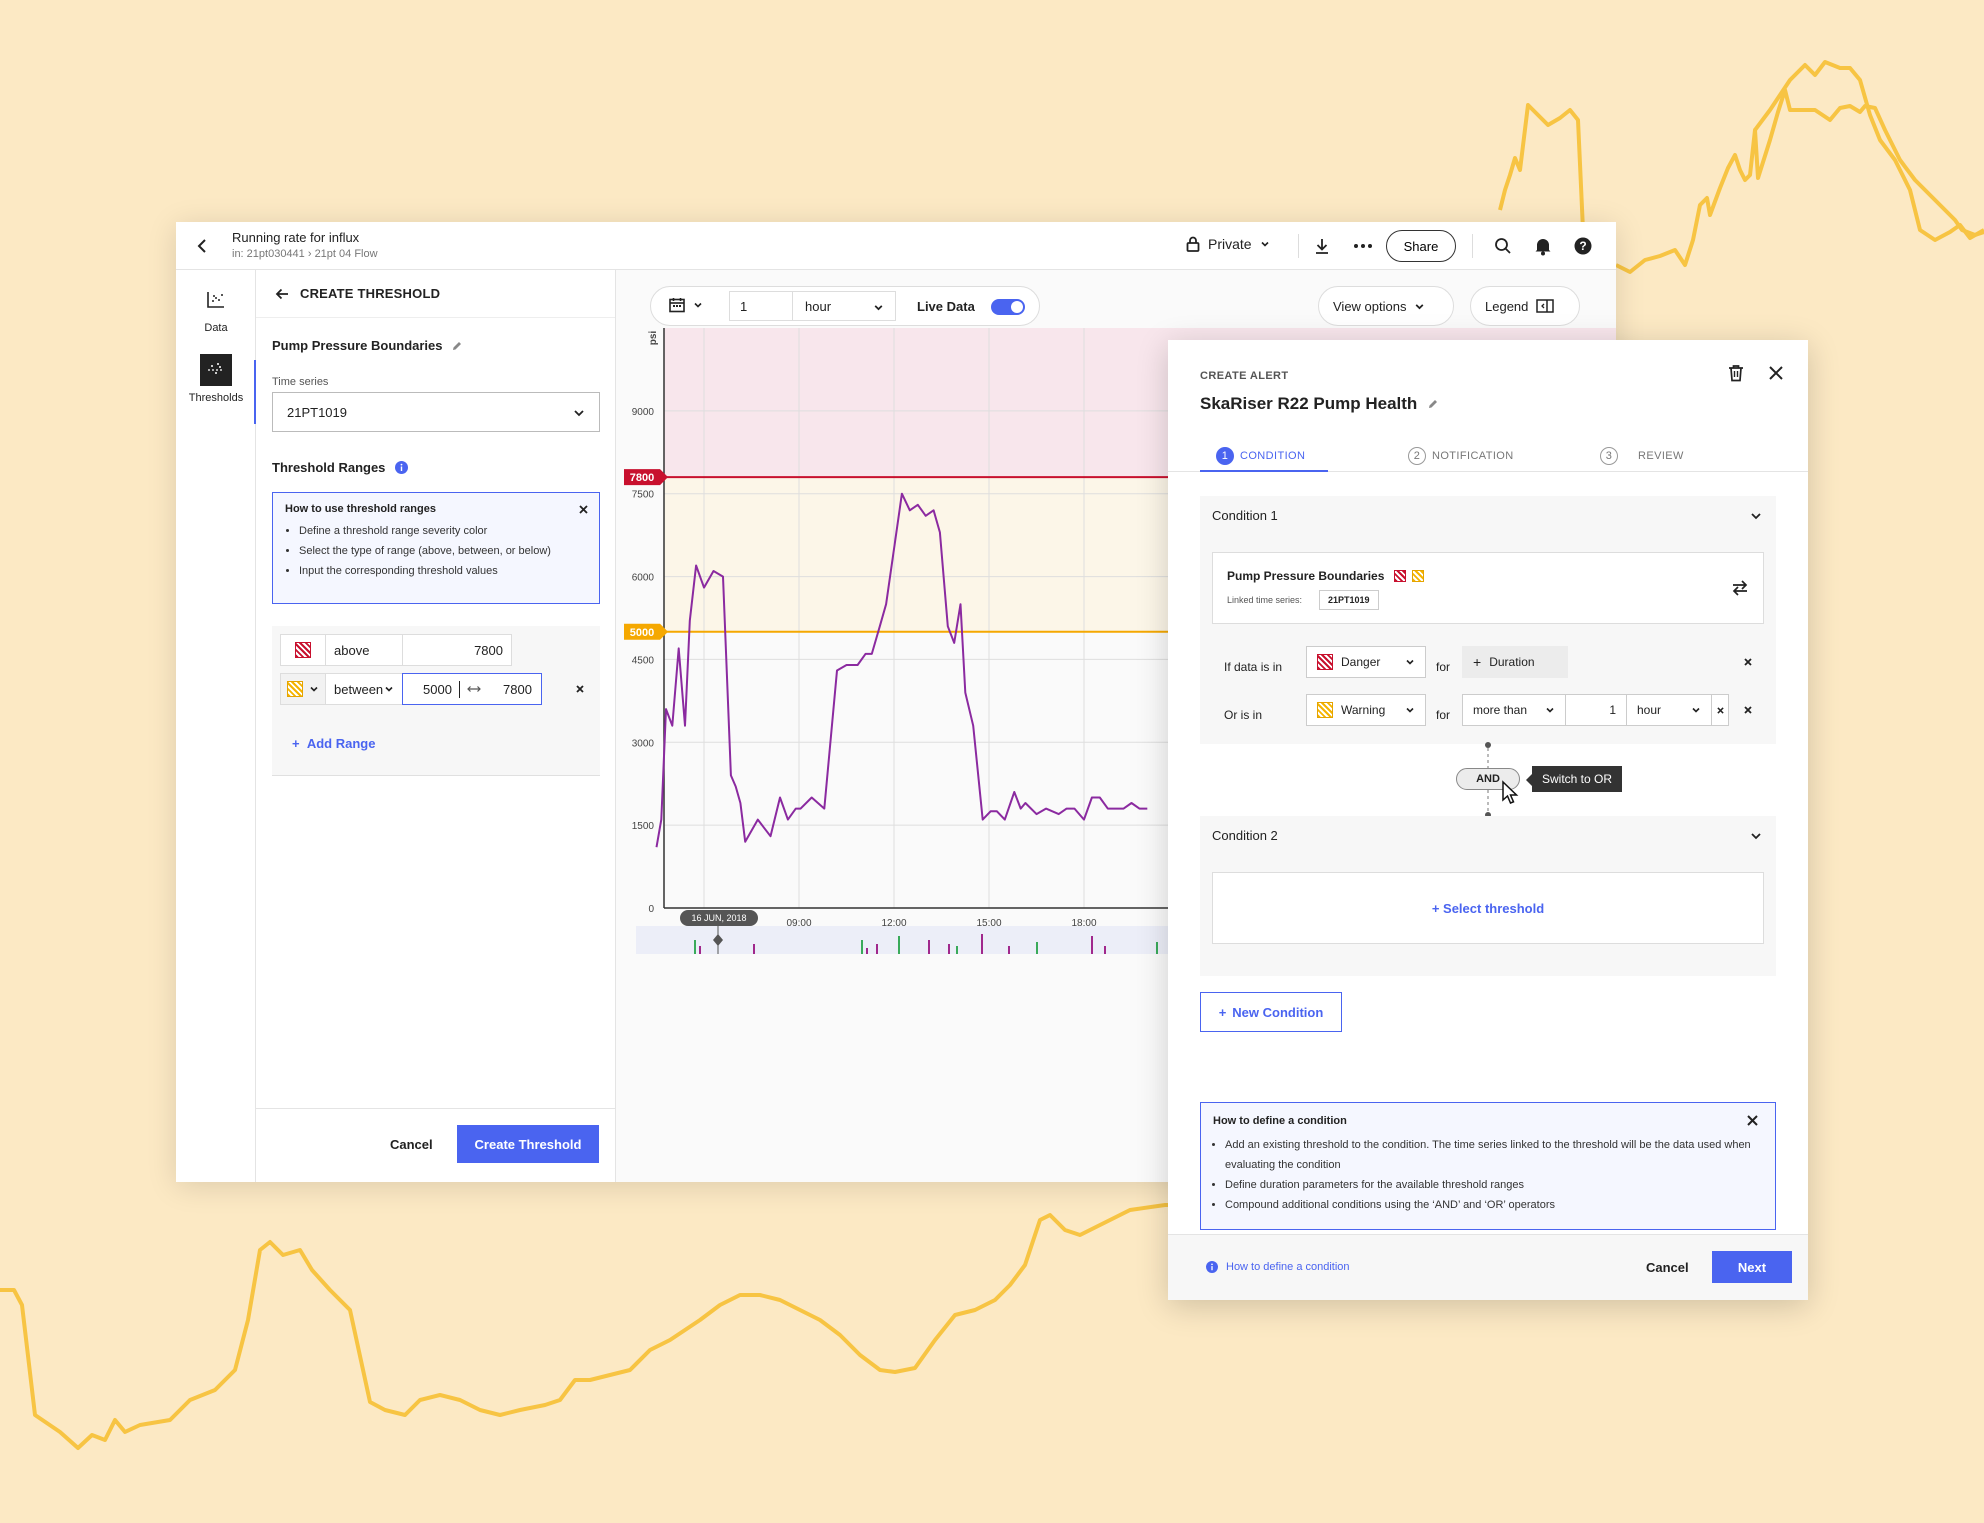 This screenshot has height=1523, width=1984. What do you see at coordinates (1512, 662) in the screenshot?
I see `duration-label: Duration` at bounding box center [1512, 662].